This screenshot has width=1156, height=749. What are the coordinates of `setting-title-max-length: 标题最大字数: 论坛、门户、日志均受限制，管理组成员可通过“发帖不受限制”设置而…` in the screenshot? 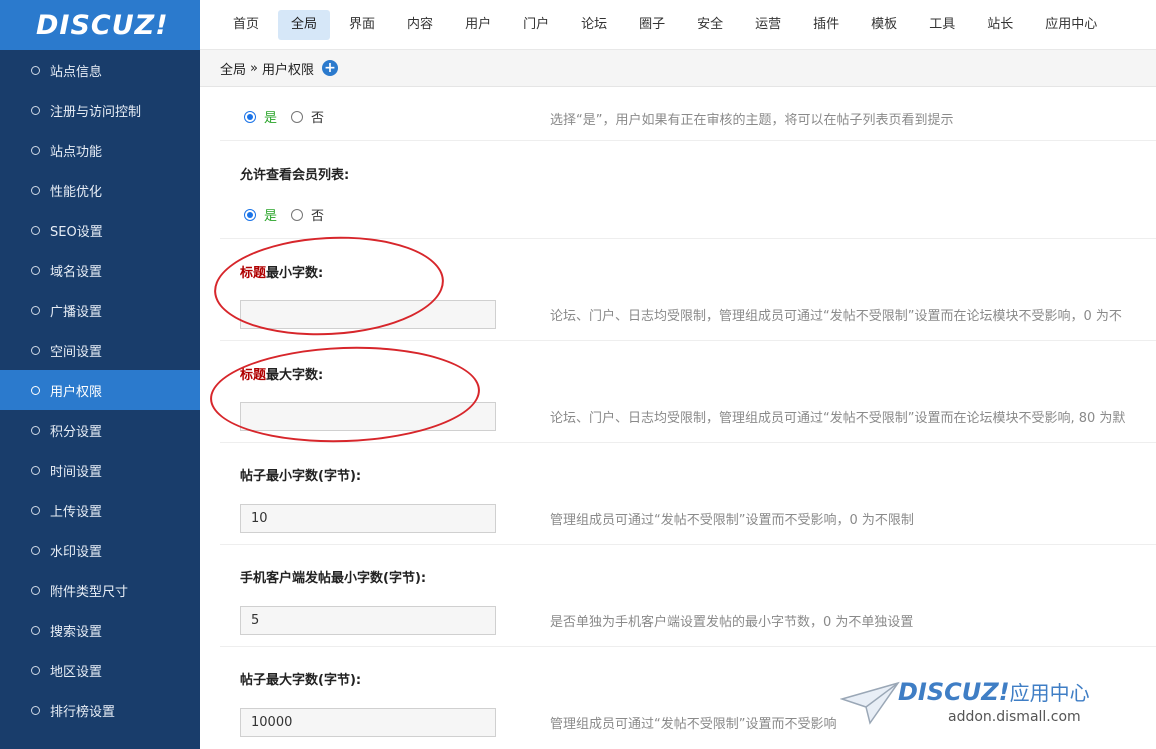 It's located at (688, 392).